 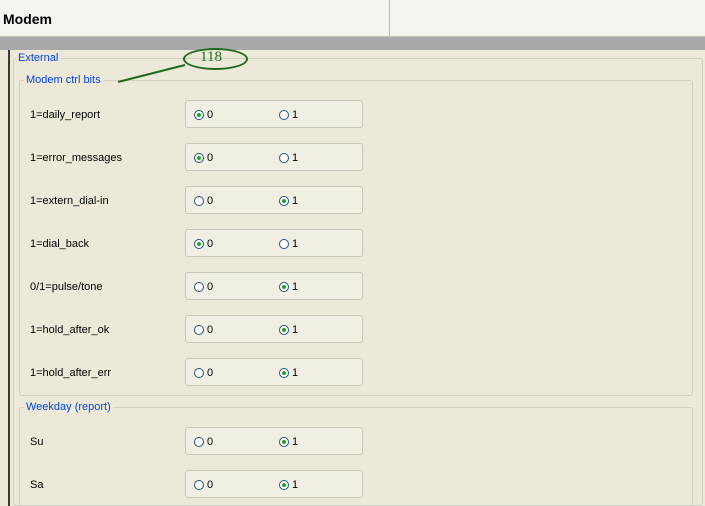 What do you see at coordinates (38, 58) in the screenshot?
I see `external-legend: External` at bounding box center [38, 58].